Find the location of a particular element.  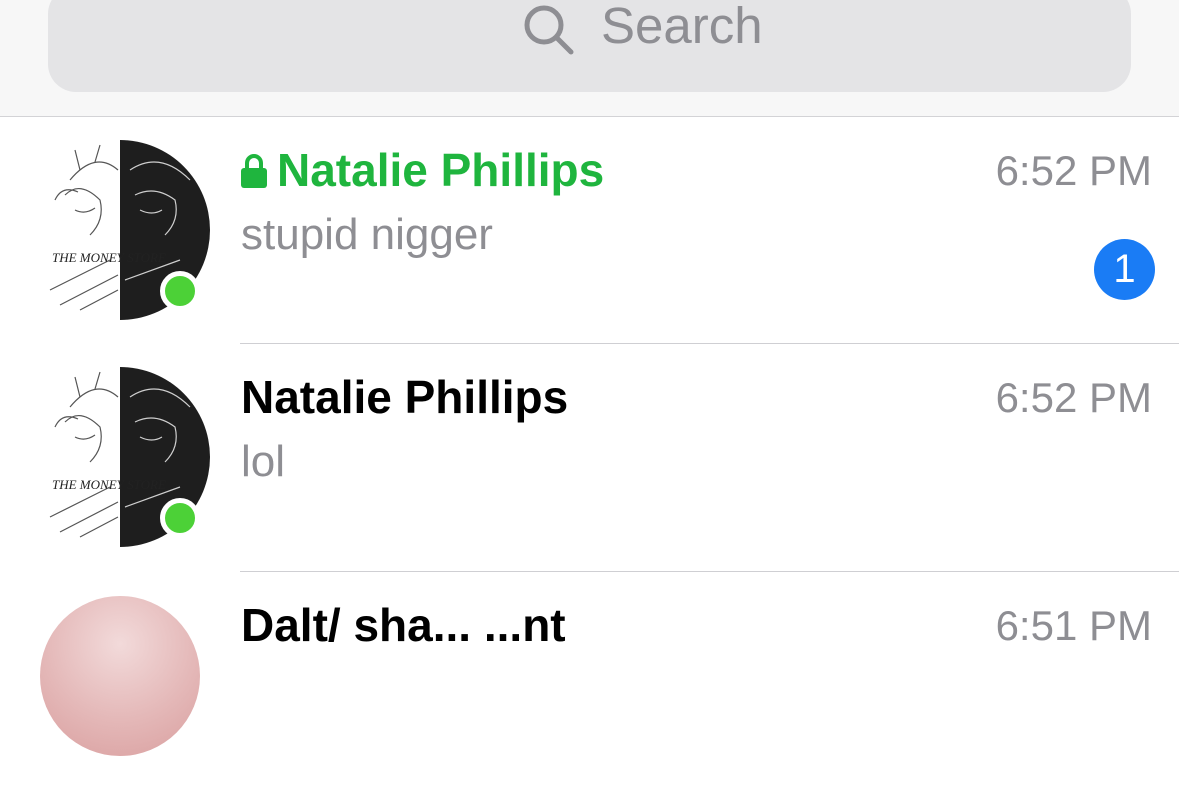

search-header: Search is located at coordinates (589, 58).